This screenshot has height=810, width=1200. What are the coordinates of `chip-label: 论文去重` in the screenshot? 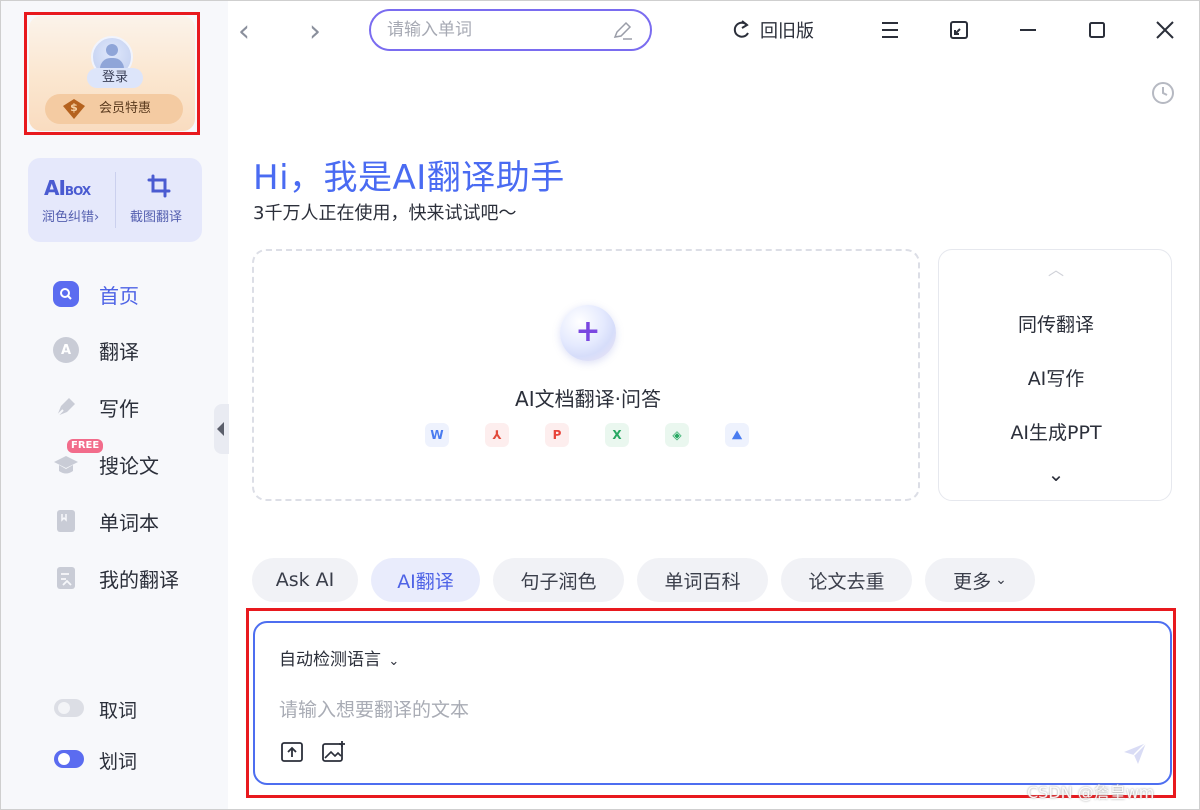 It's located at (846, 581).